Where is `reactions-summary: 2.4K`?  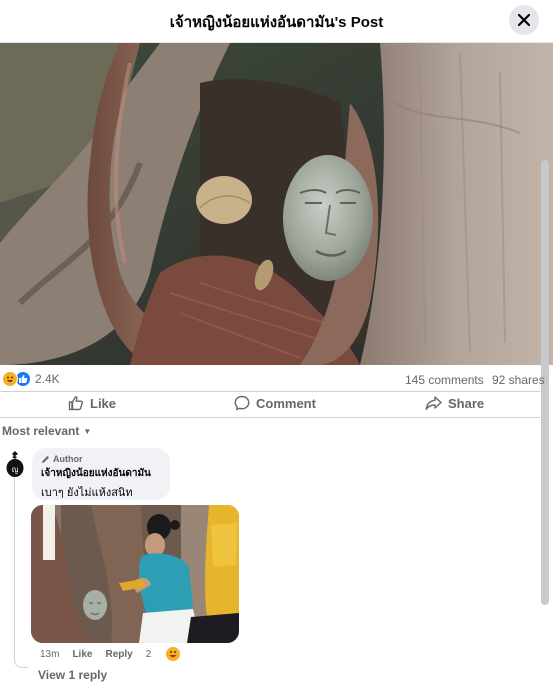
reactions-summary: 2.4K is located at coordinates (31, 379).